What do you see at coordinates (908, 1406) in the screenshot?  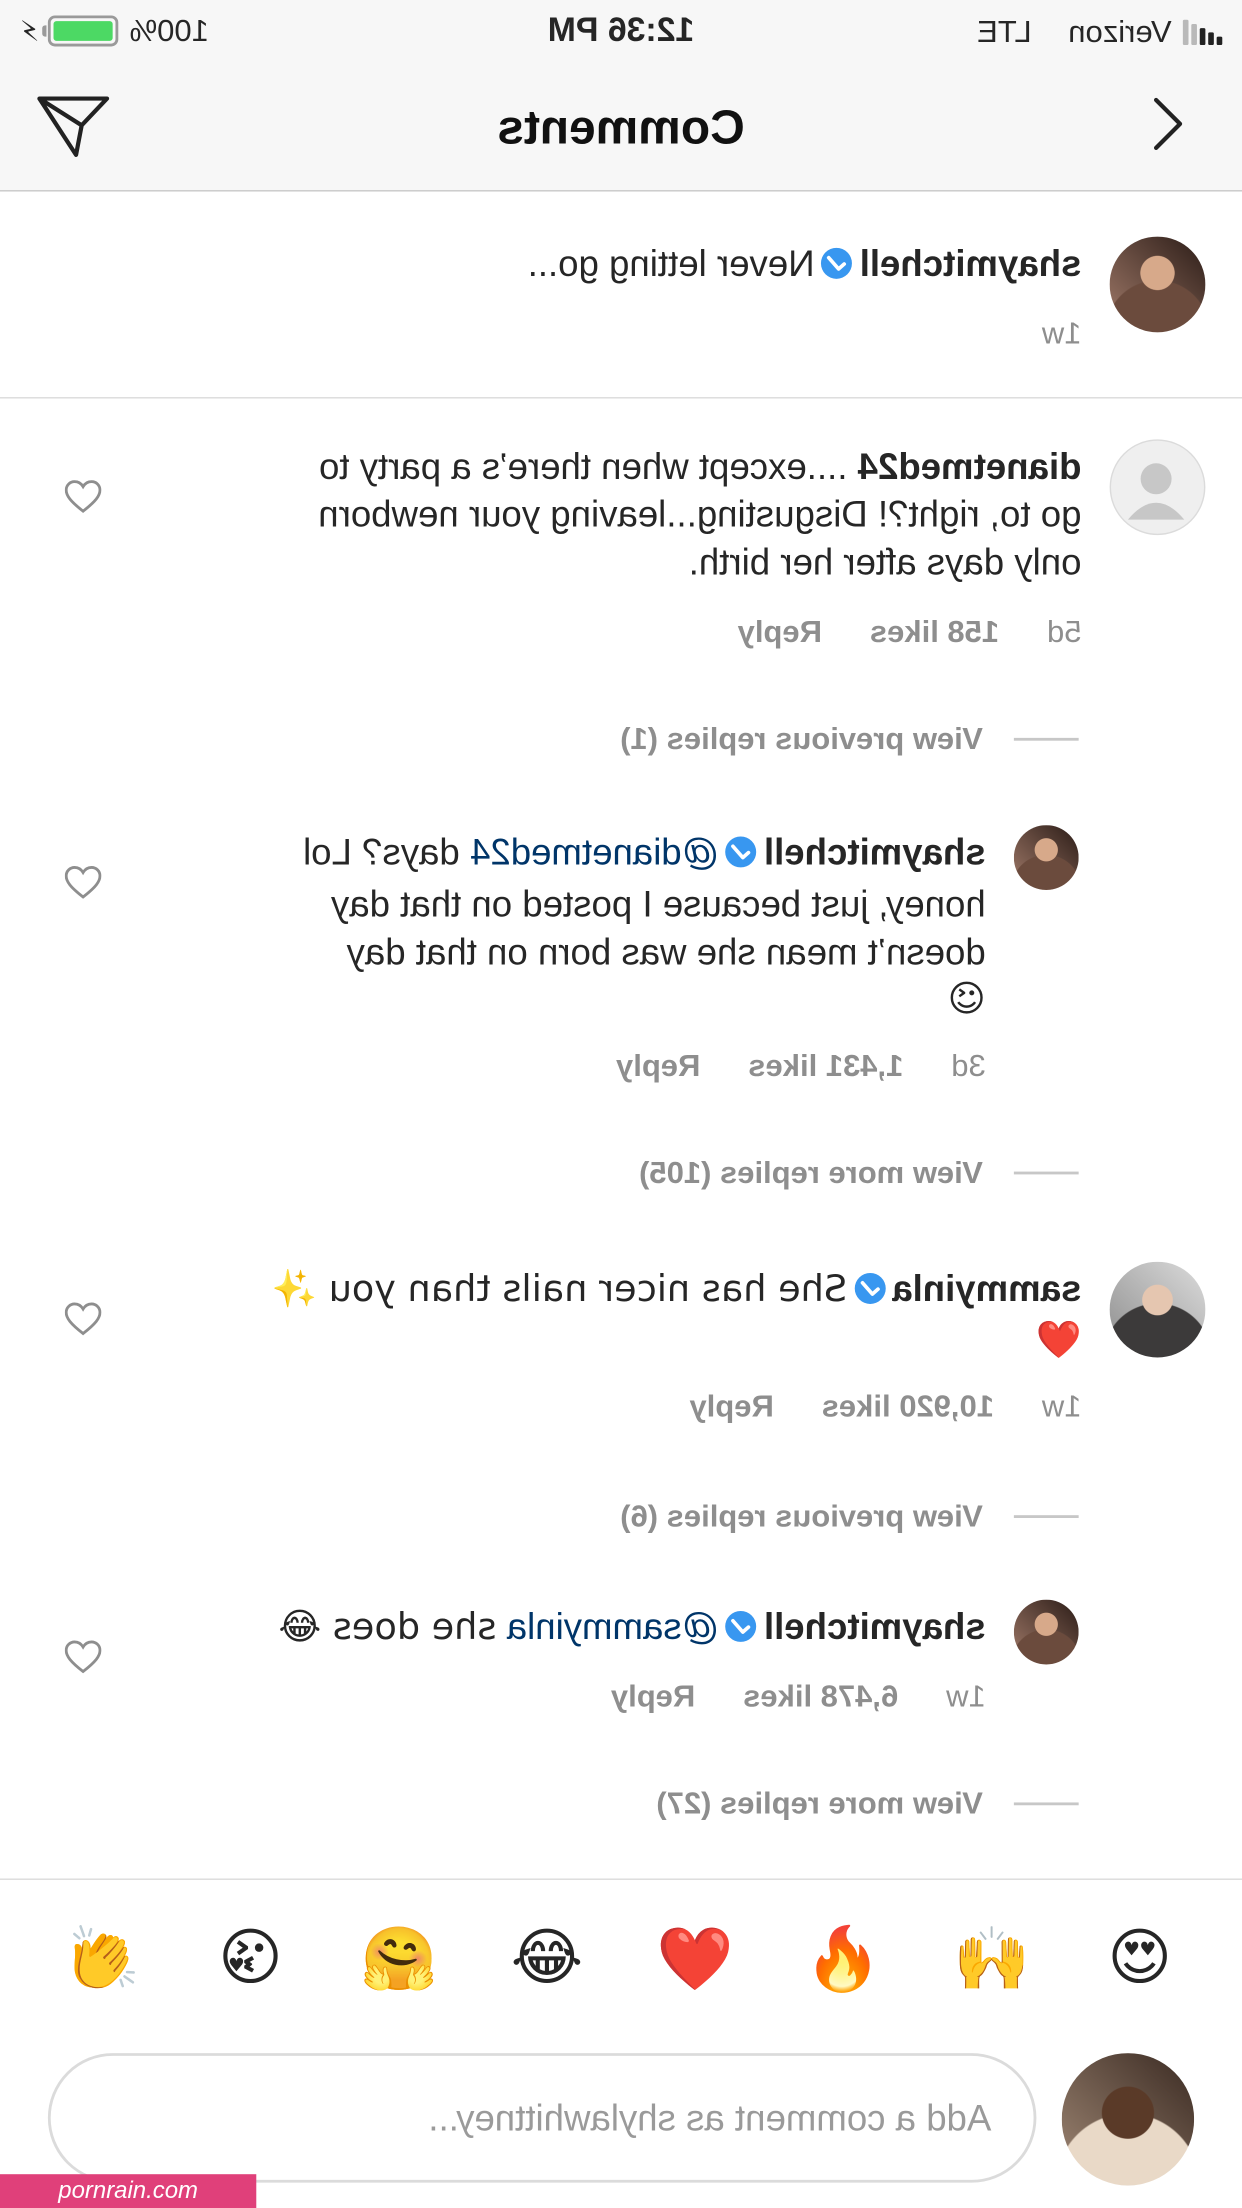 I see `likes-count: 10,920 likes` at bounding box center [908, 1406].